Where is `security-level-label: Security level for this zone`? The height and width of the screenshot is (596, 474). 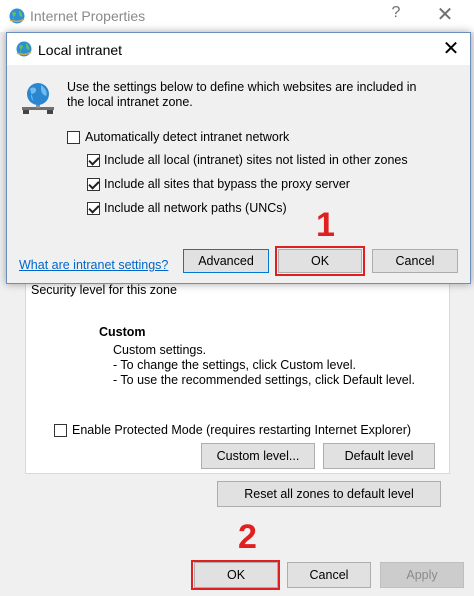
security-level-label: Security level for this zone is located at coordinates (104, 290).